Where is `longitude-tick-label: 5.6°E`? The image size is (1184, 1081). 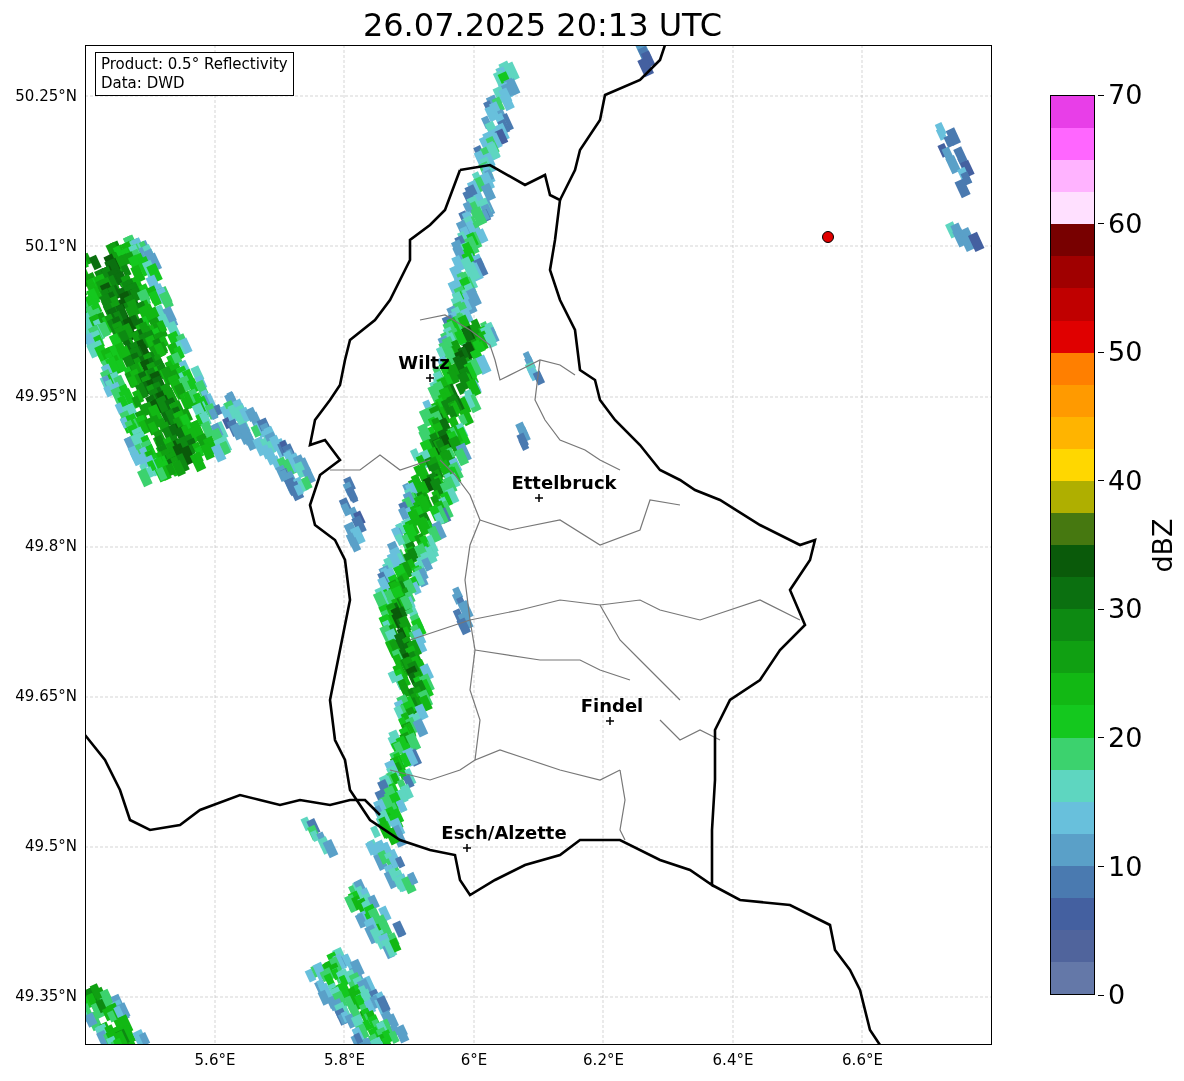 longitude-tick-label: 5.6°E is located at coordinates (215, 1060).